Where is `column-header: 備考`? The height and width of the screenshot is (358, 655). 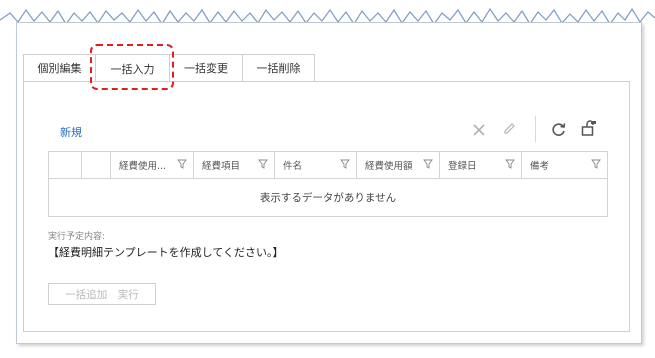
column-header: 備考 is located at coordinates (564, 165).